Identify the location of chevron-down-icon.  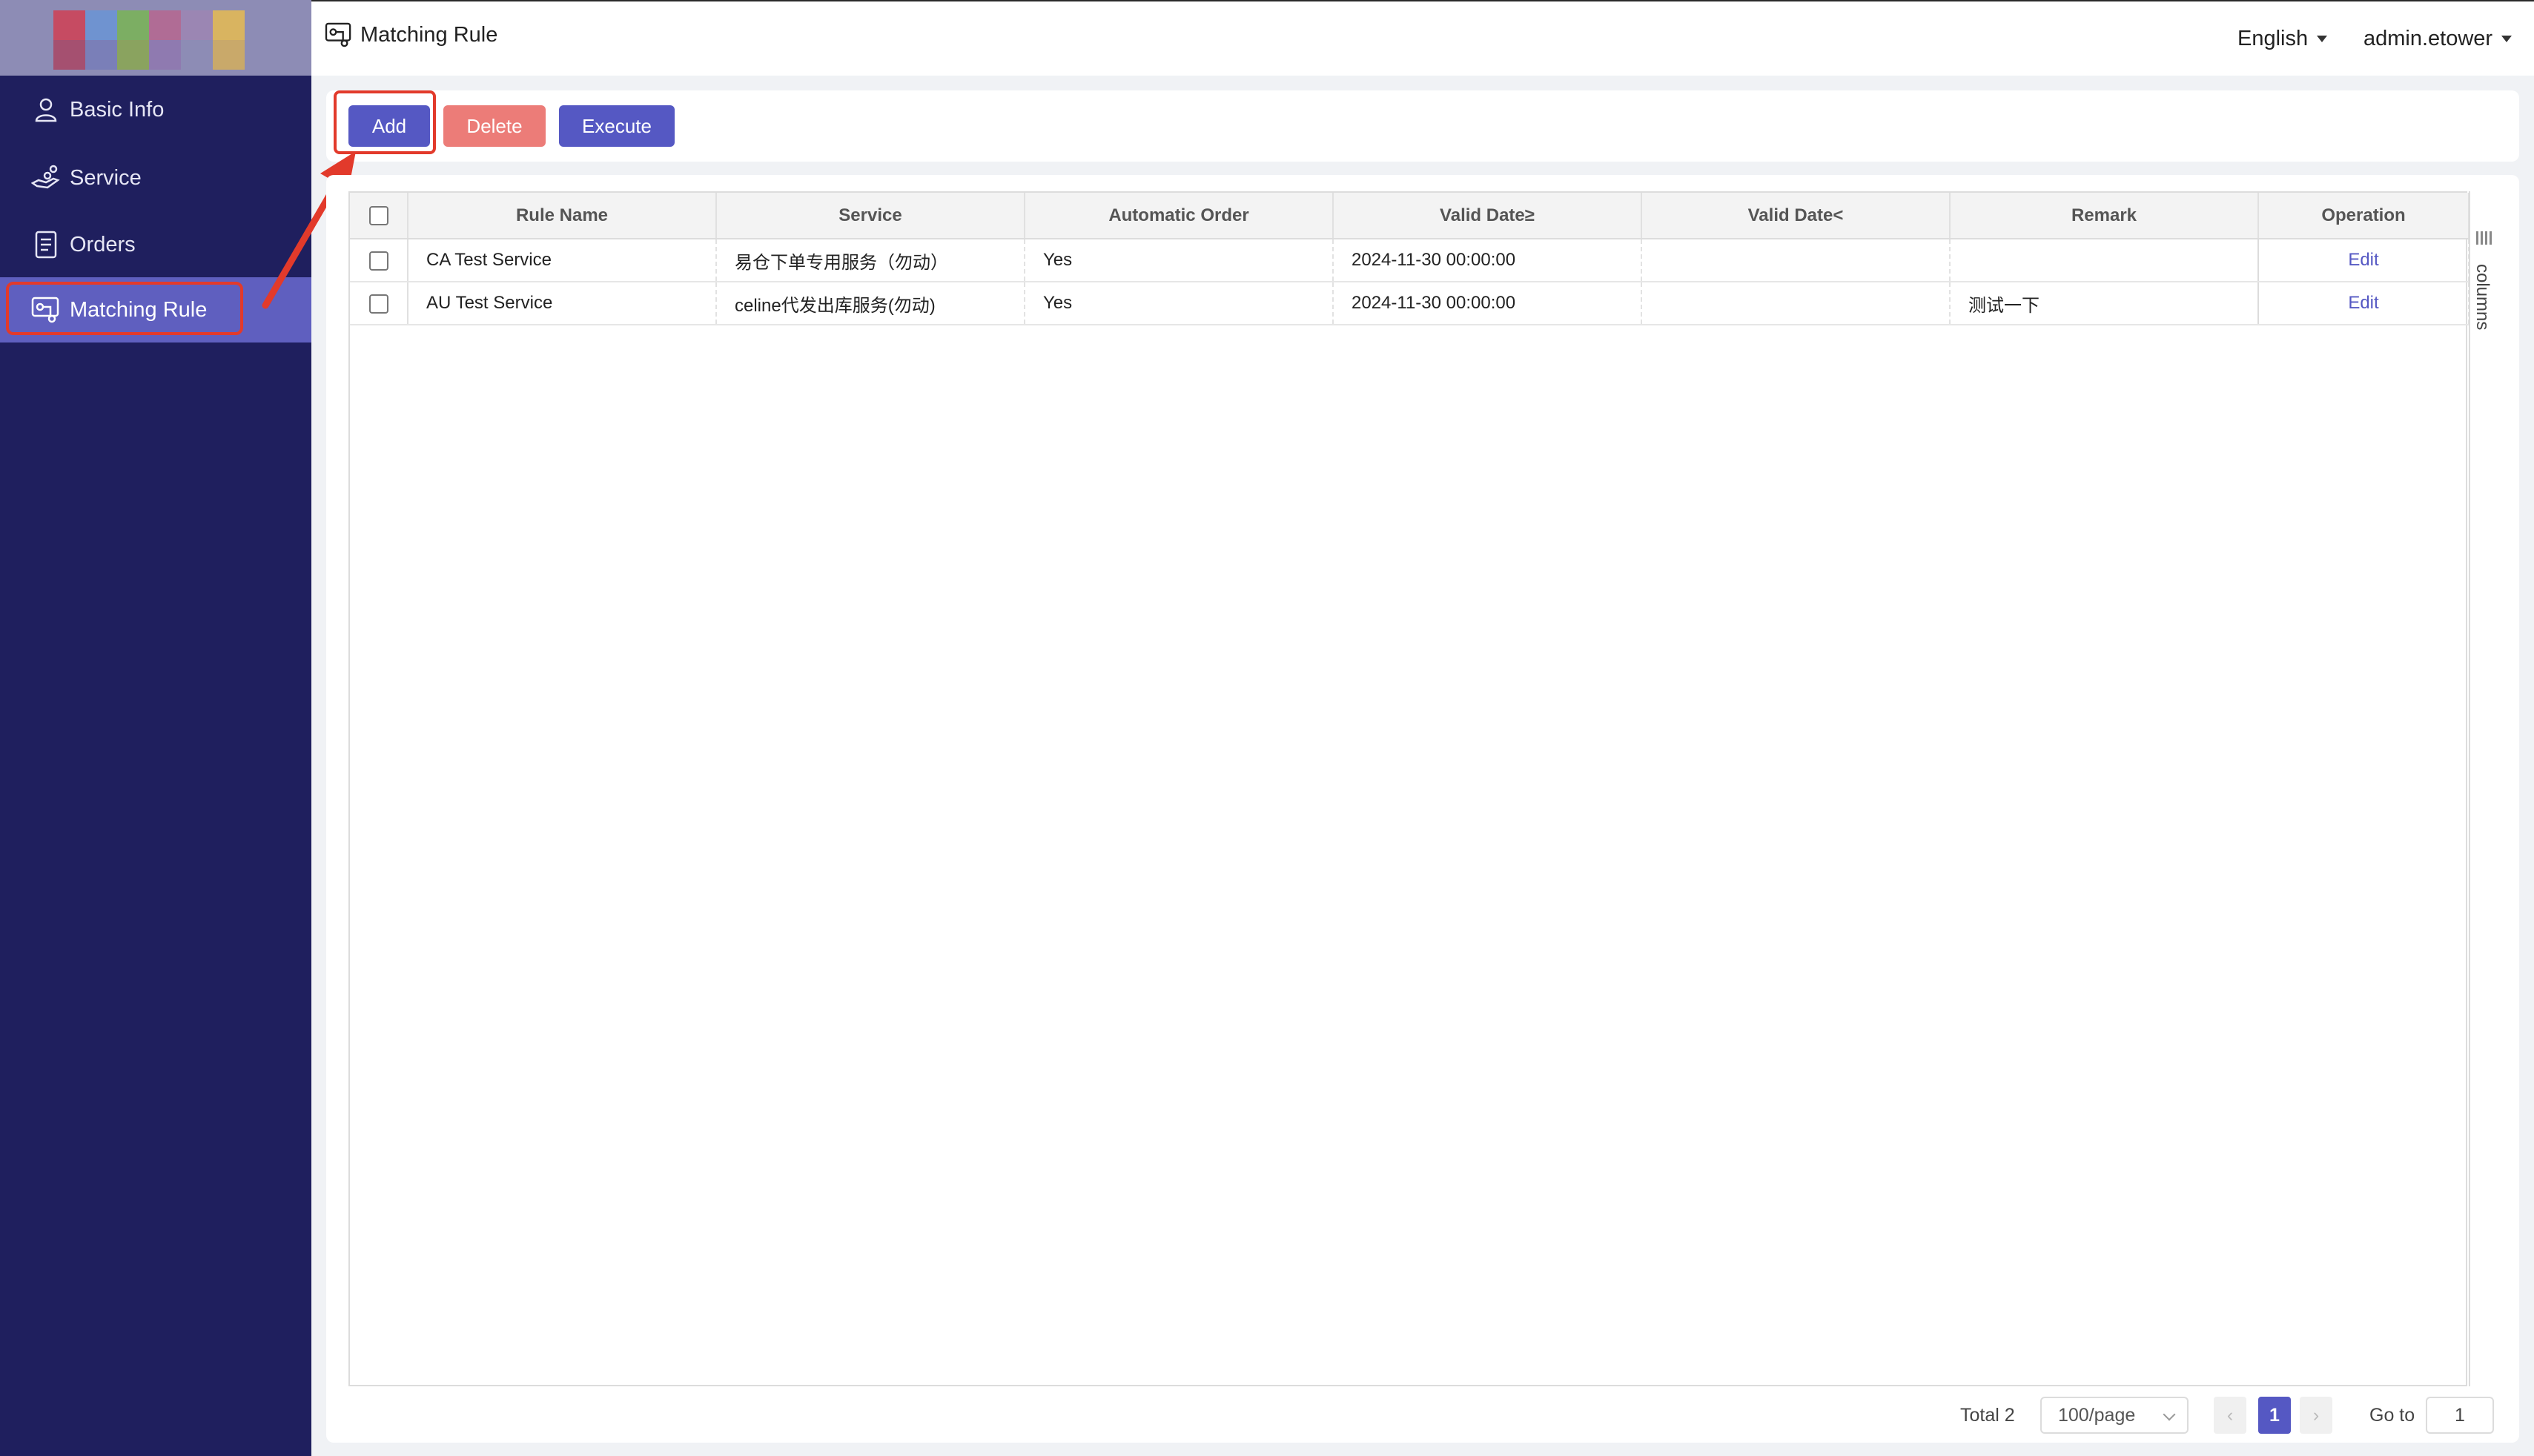
(2170, 1415).